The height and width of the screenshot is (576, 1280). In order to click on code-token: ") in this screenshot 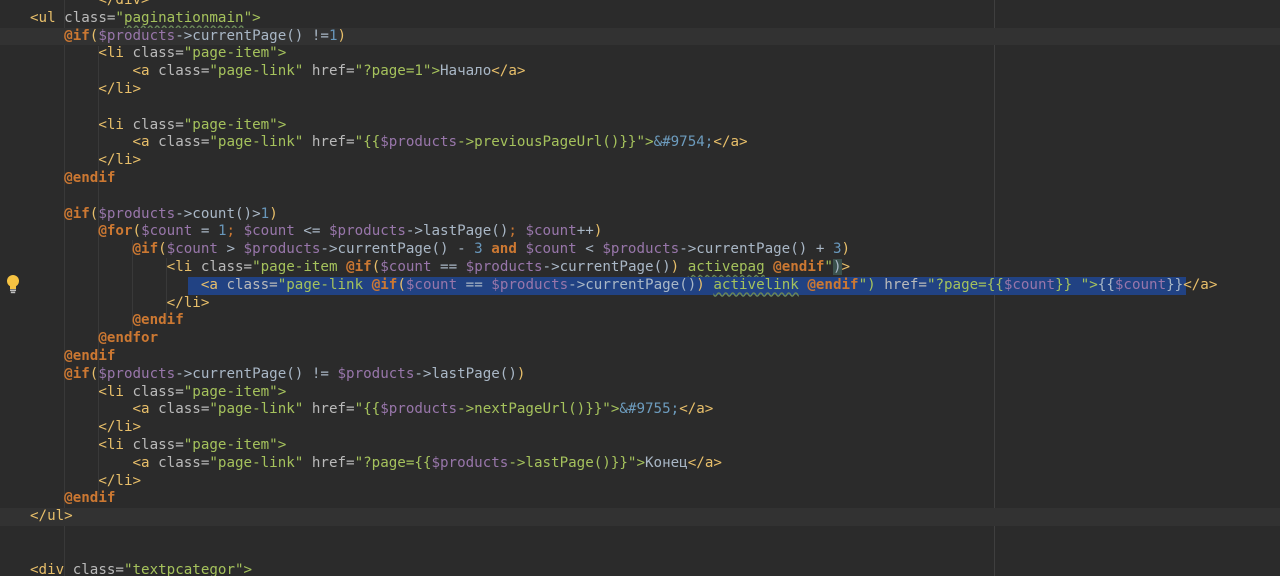, I will do `click(871, 284)`.